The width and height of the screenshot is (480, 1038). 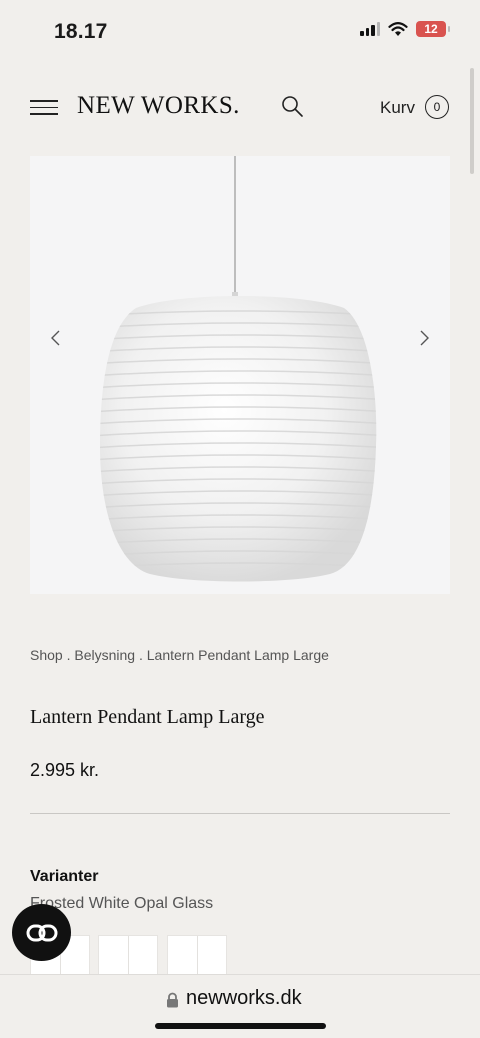 What do you see at coordinates (238, 655) in the screenshot?
I see `breadcrumb-item-product: Lantern Pendant Lamp Large` at bounding box center [238, 655].